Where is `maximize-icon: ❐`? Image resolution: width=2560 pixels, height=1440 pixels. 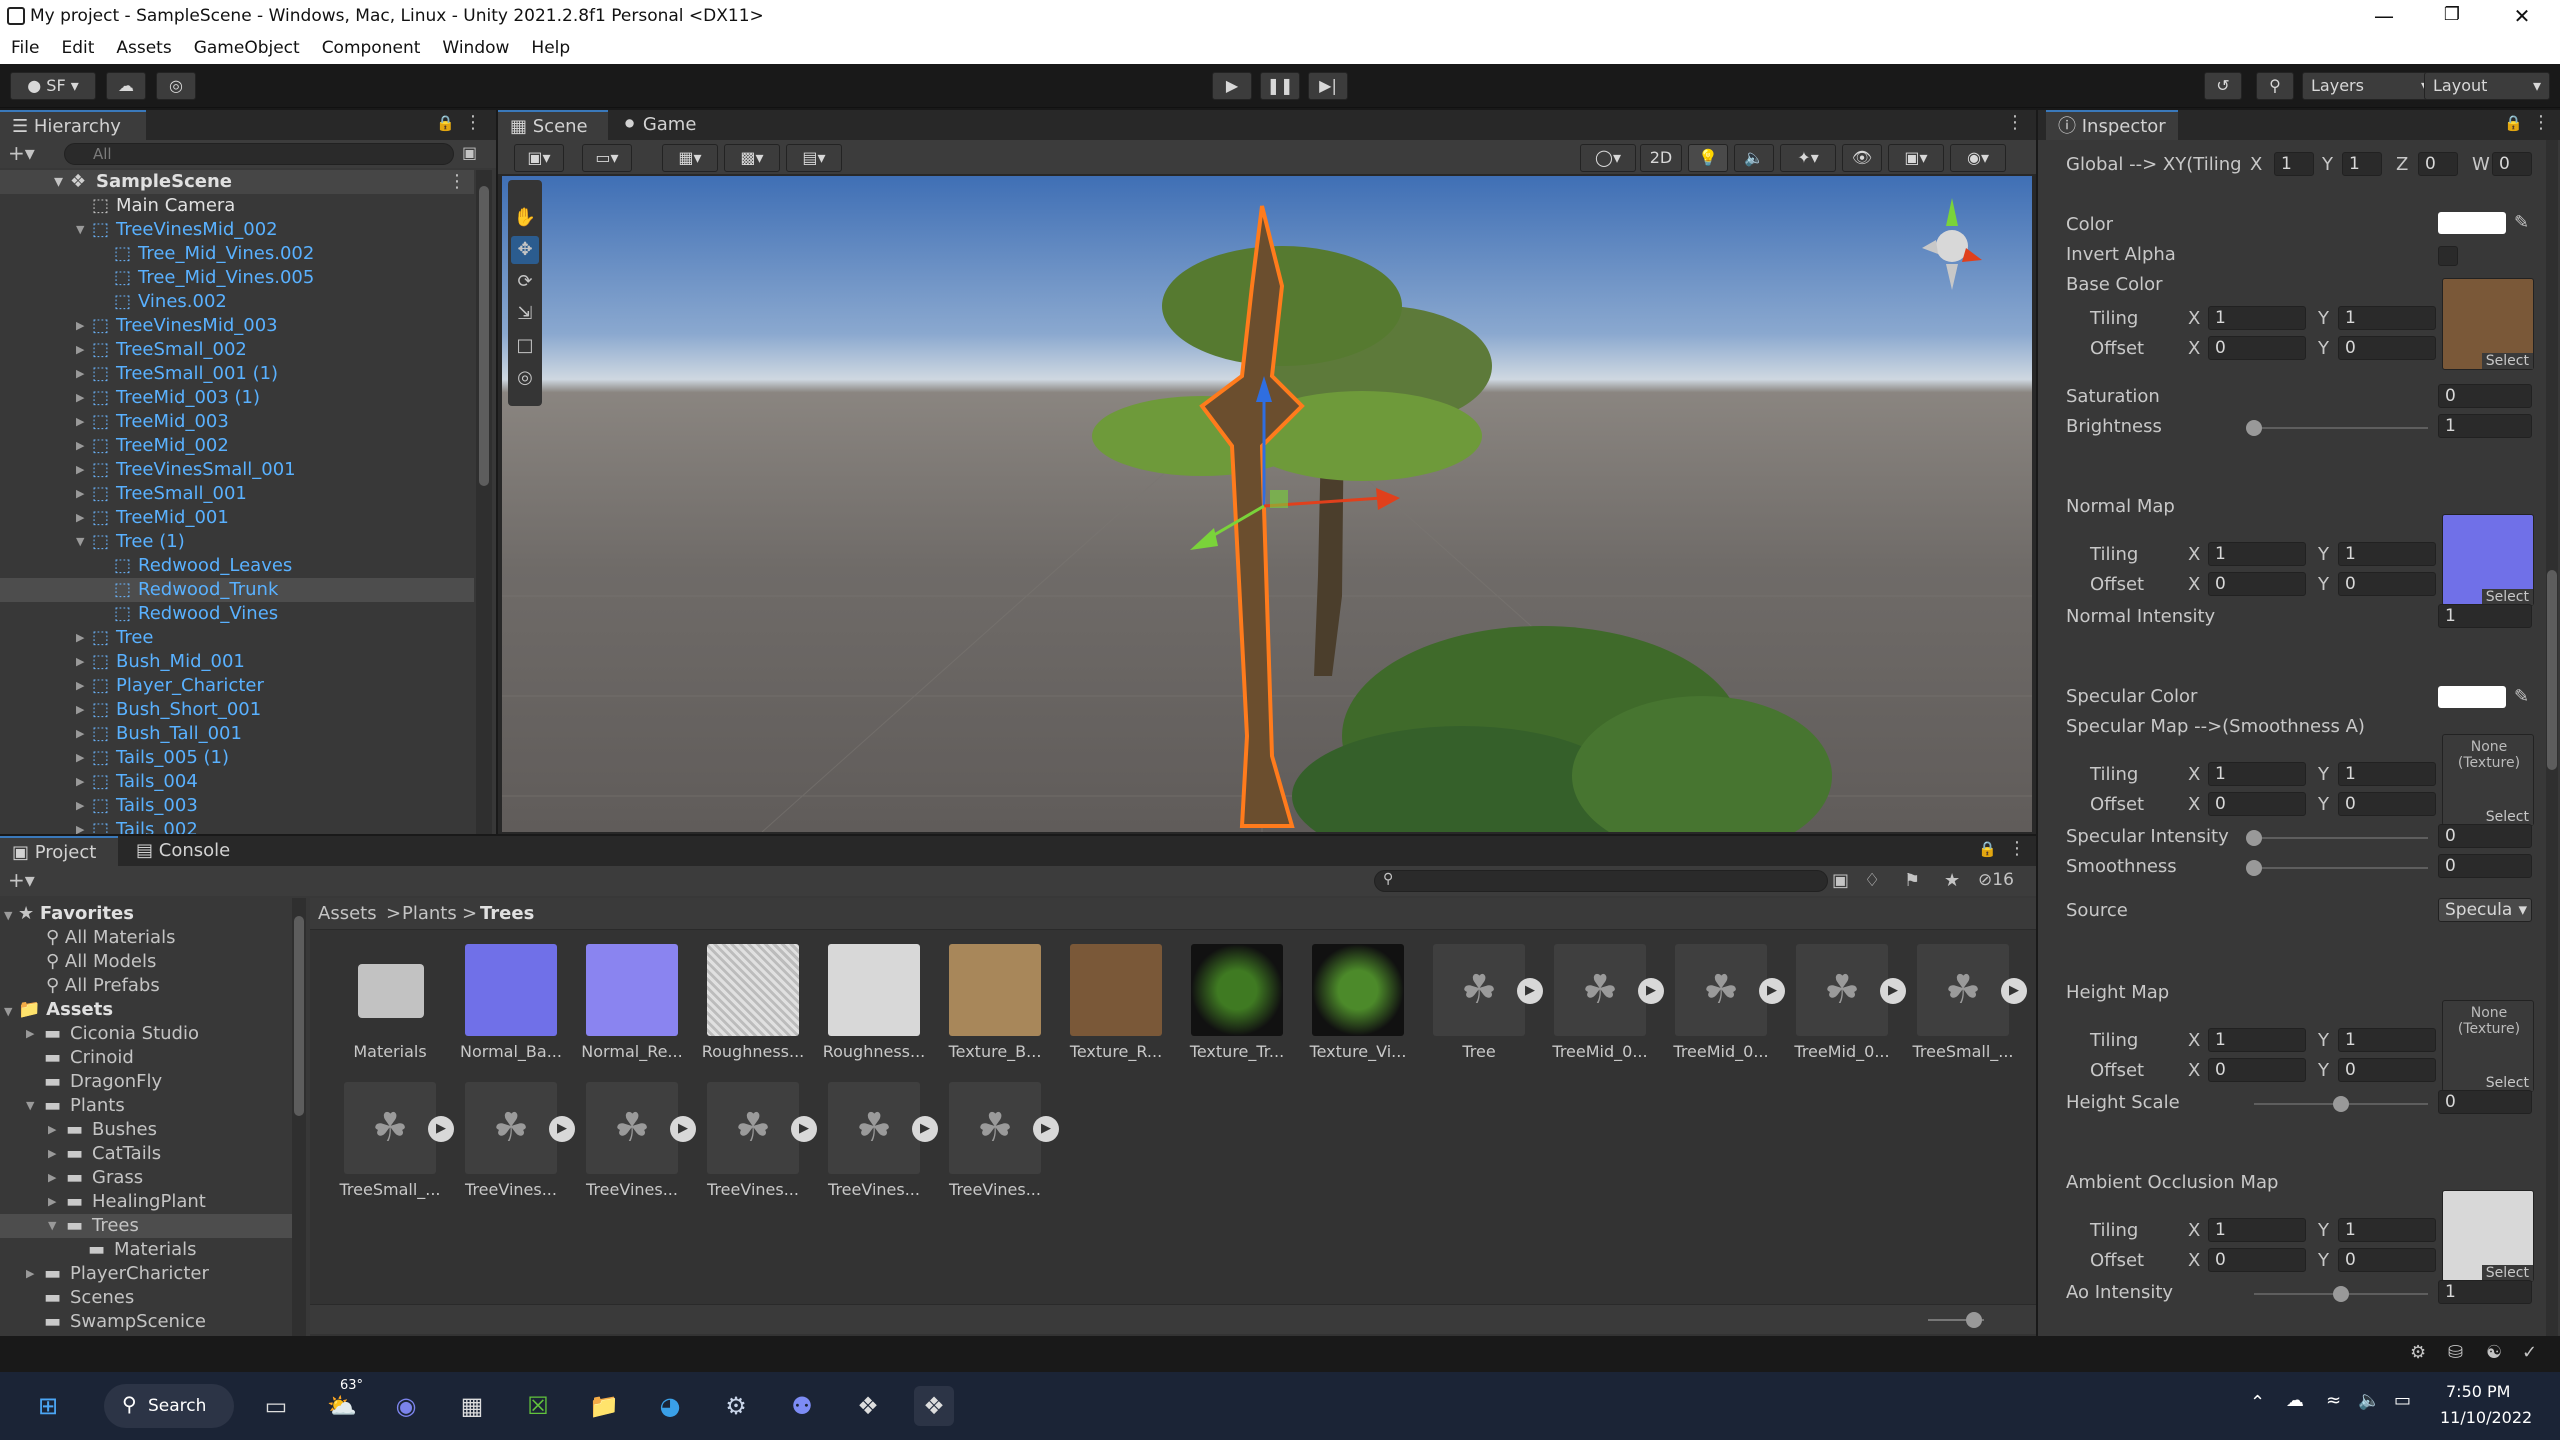
maximize-icon: ❐ is located at coordinates (2452, 17).